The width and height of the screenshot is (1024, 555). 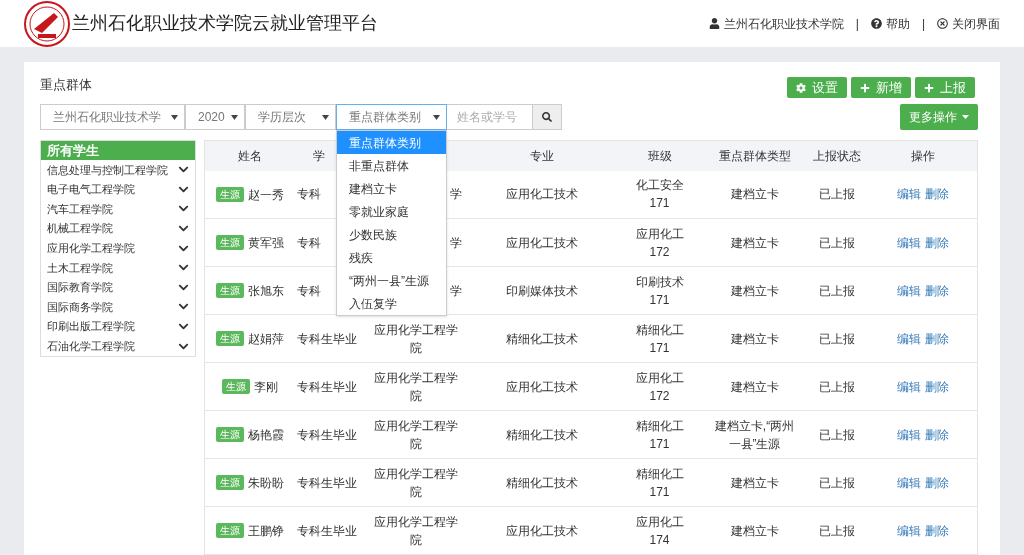 I want to click on tree-item: 应用化学工程学院, so click(x=118, y=248).